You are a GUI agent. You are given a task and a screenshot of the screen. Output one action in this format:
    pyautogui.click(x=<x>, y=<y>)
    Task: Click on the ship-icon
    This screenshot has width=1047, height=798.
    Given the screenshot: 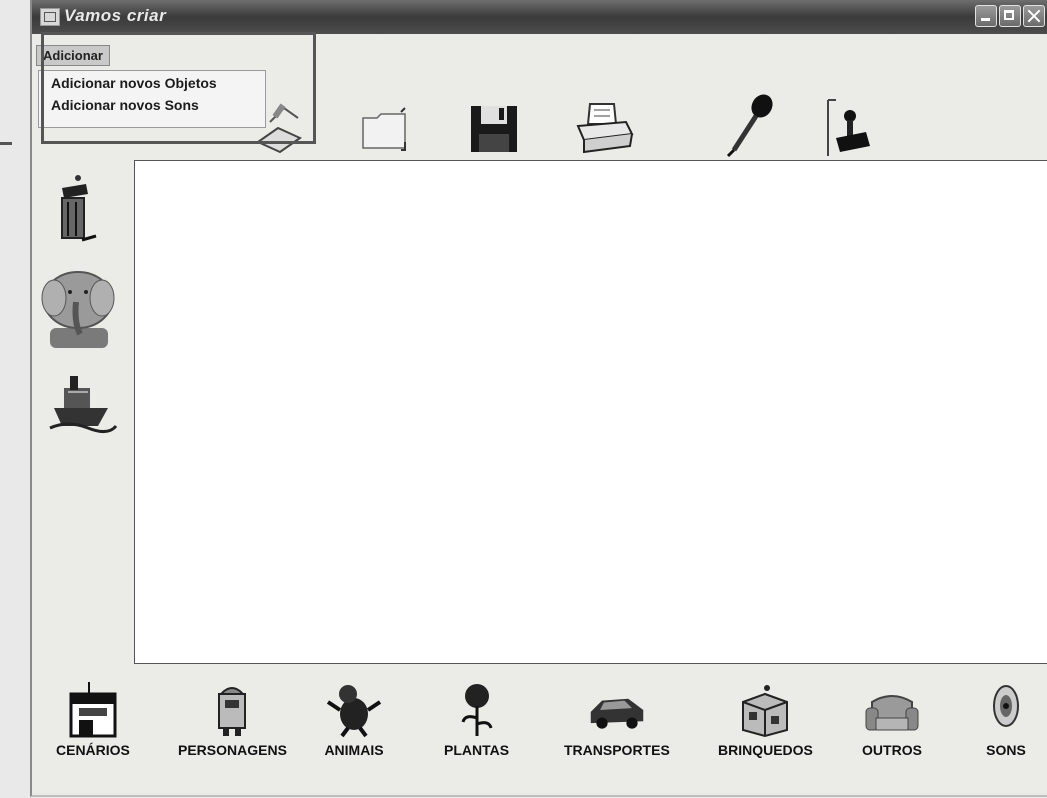 What is the action you would take?
    pyautogui.click(x=83, y=403)
    